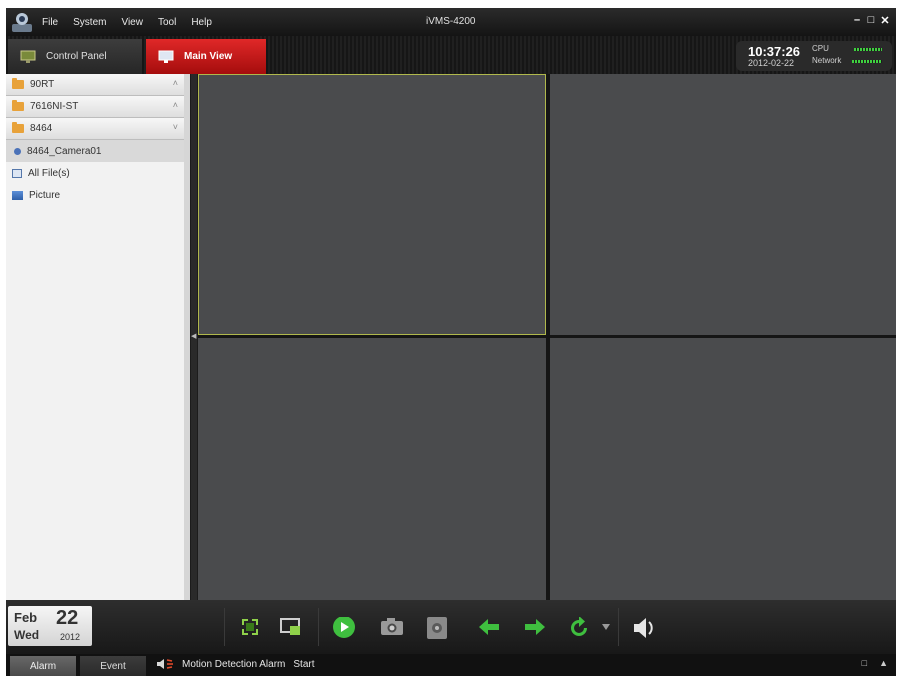 The height and width of the screenshot is (679, 898). Describe the element at coordinates (883, 663) in the screenshot. I see `pin-panel-icon: ▲` at that location.